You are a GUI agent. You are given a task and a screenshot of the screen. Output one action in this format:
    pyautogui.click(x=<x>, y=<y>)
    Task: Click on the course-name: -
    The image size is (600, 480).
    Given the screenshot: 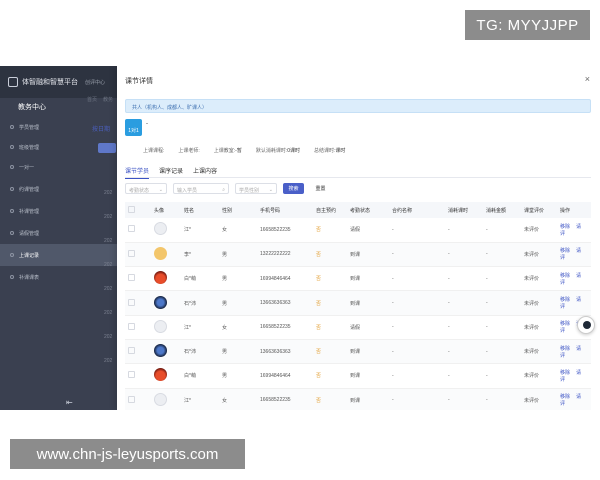 What is the action you would take?
    pyautogui.click(x=147, y=124)
    